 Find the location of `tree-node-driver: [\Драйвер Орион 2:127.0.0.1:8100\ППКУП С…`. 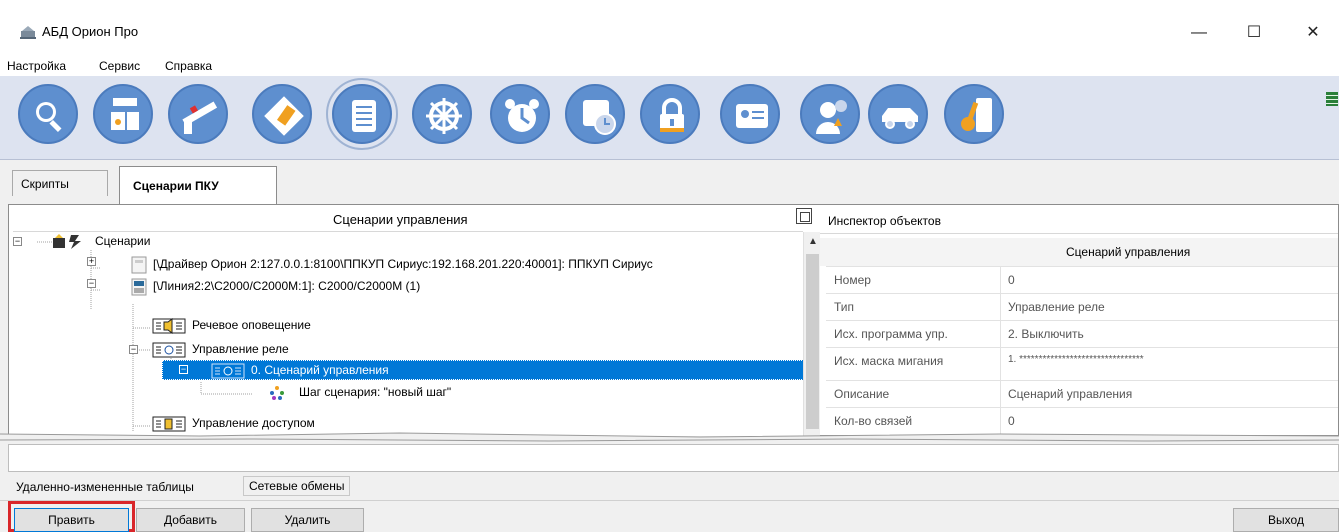

tree-node-driver: [\Драйвер Орион 2:127.0.0.1:8100\ППКУП С… is located at coordinates (392, 265).